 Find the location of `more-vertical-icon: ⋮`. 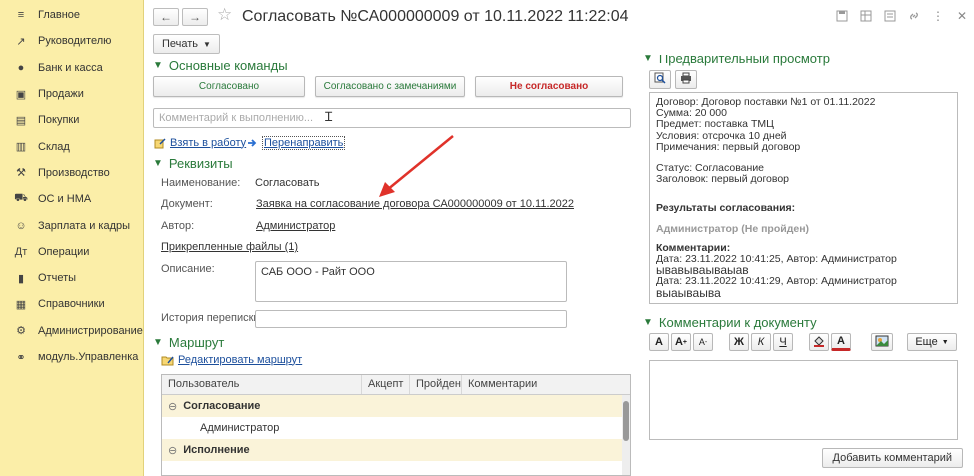

more-vertical-icon: ⋮ is located at coordinates (938, 16).